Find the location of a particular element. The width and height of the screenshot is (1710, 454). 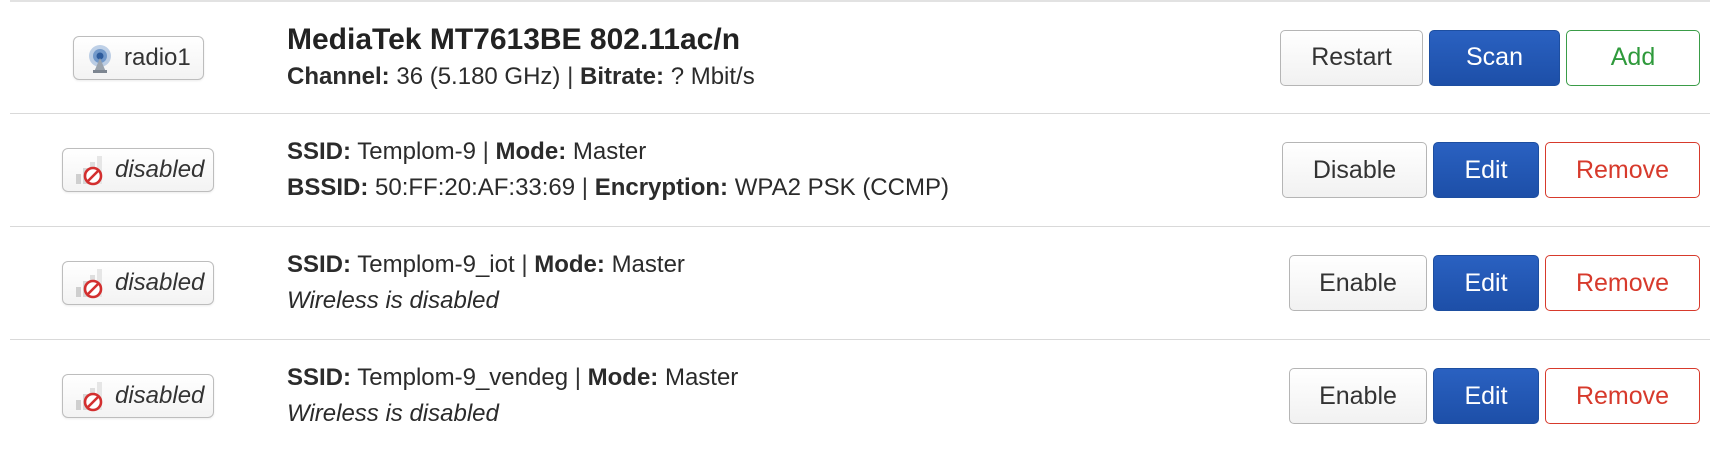

radio-badge-label: radio1 is located at coordinates (157, 57).